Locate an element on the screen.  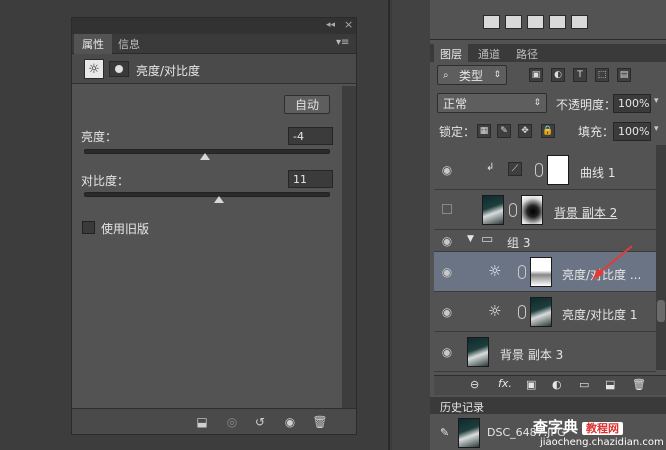
layer-filter-select: ⌕ 类型 ⇕ is located at coordinates (472, 75).